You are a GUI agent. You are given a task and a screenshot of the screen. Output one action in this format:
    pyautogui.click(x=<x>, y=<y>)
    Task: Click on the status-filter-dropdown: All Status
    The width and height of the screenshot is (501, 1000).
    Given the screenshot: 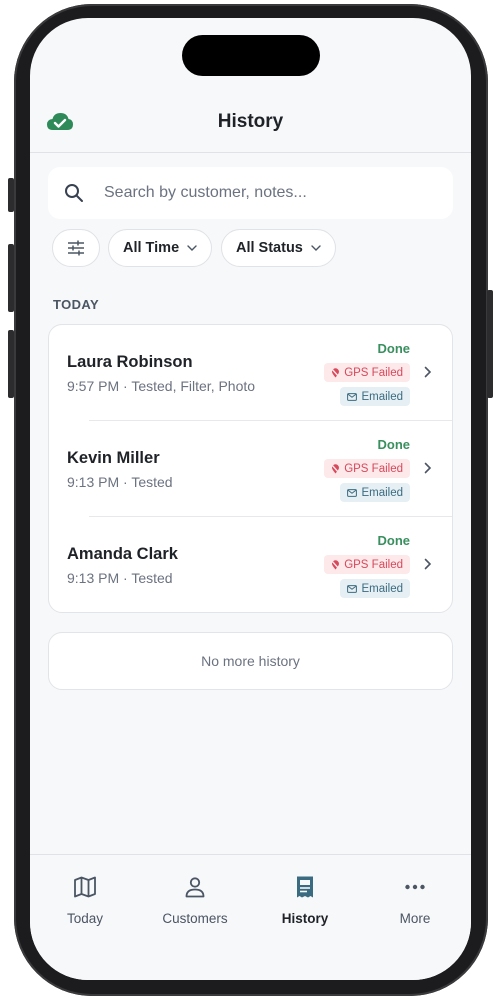 What is the action you would take?
    pyautogui.click(x=278, y=248)
    